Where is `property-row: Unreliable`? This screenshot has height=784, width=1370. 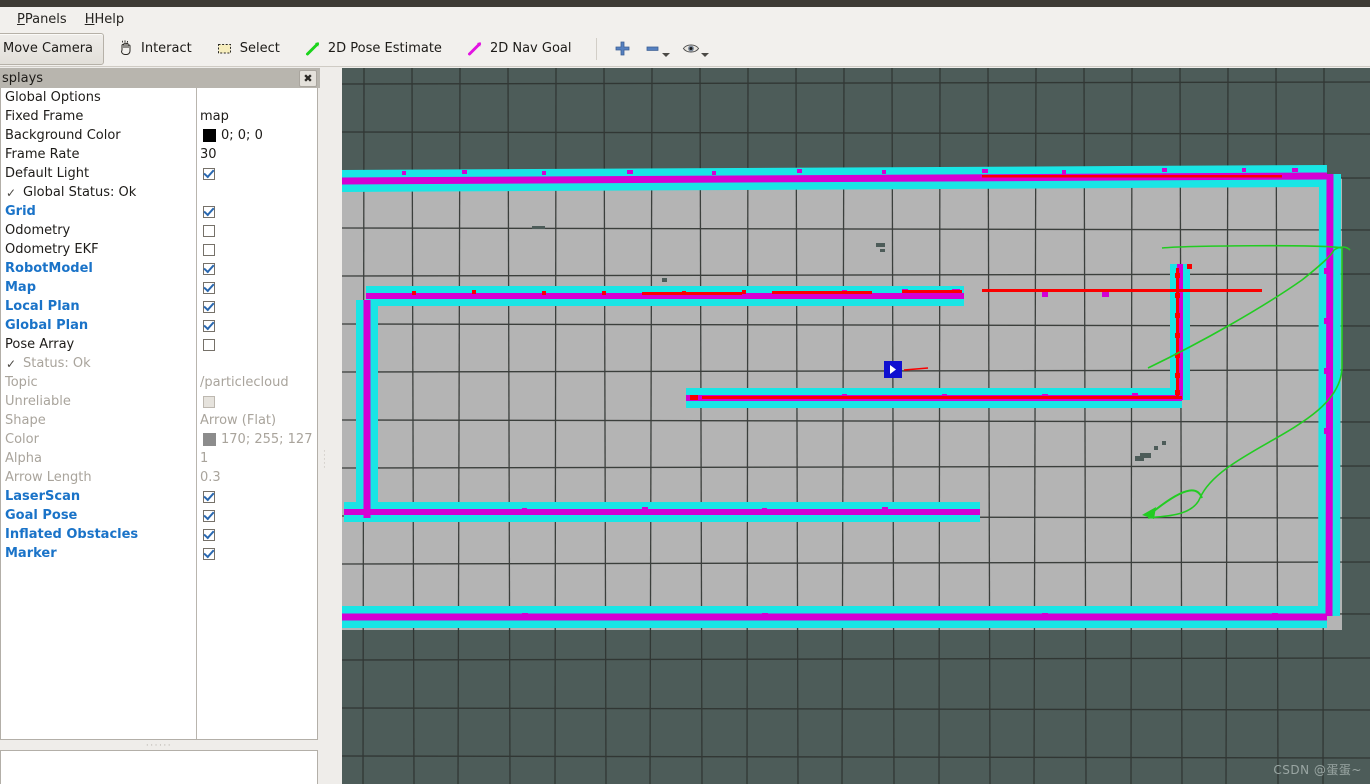 property-row: Unreliable is located at coordinates (159, 401).